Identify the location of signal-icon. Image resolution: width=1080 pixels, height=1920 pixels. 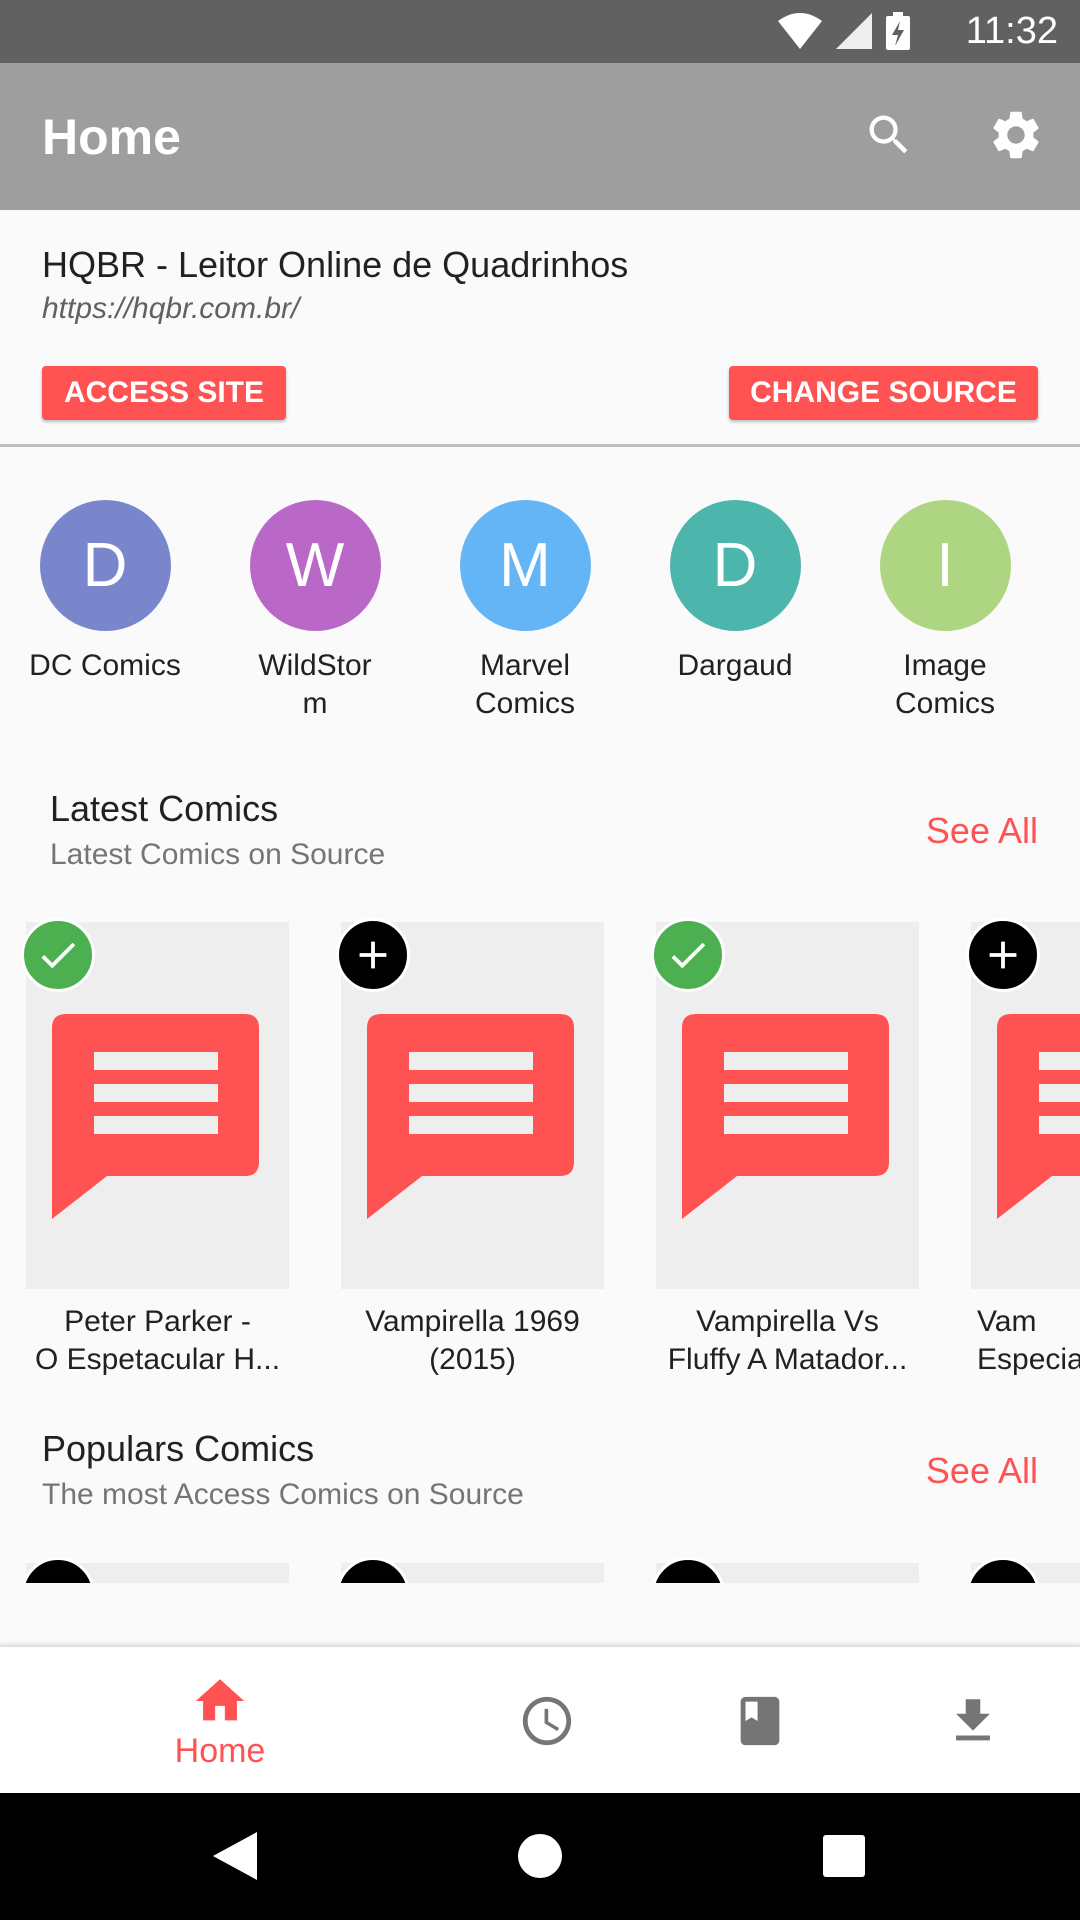
(854, 31).